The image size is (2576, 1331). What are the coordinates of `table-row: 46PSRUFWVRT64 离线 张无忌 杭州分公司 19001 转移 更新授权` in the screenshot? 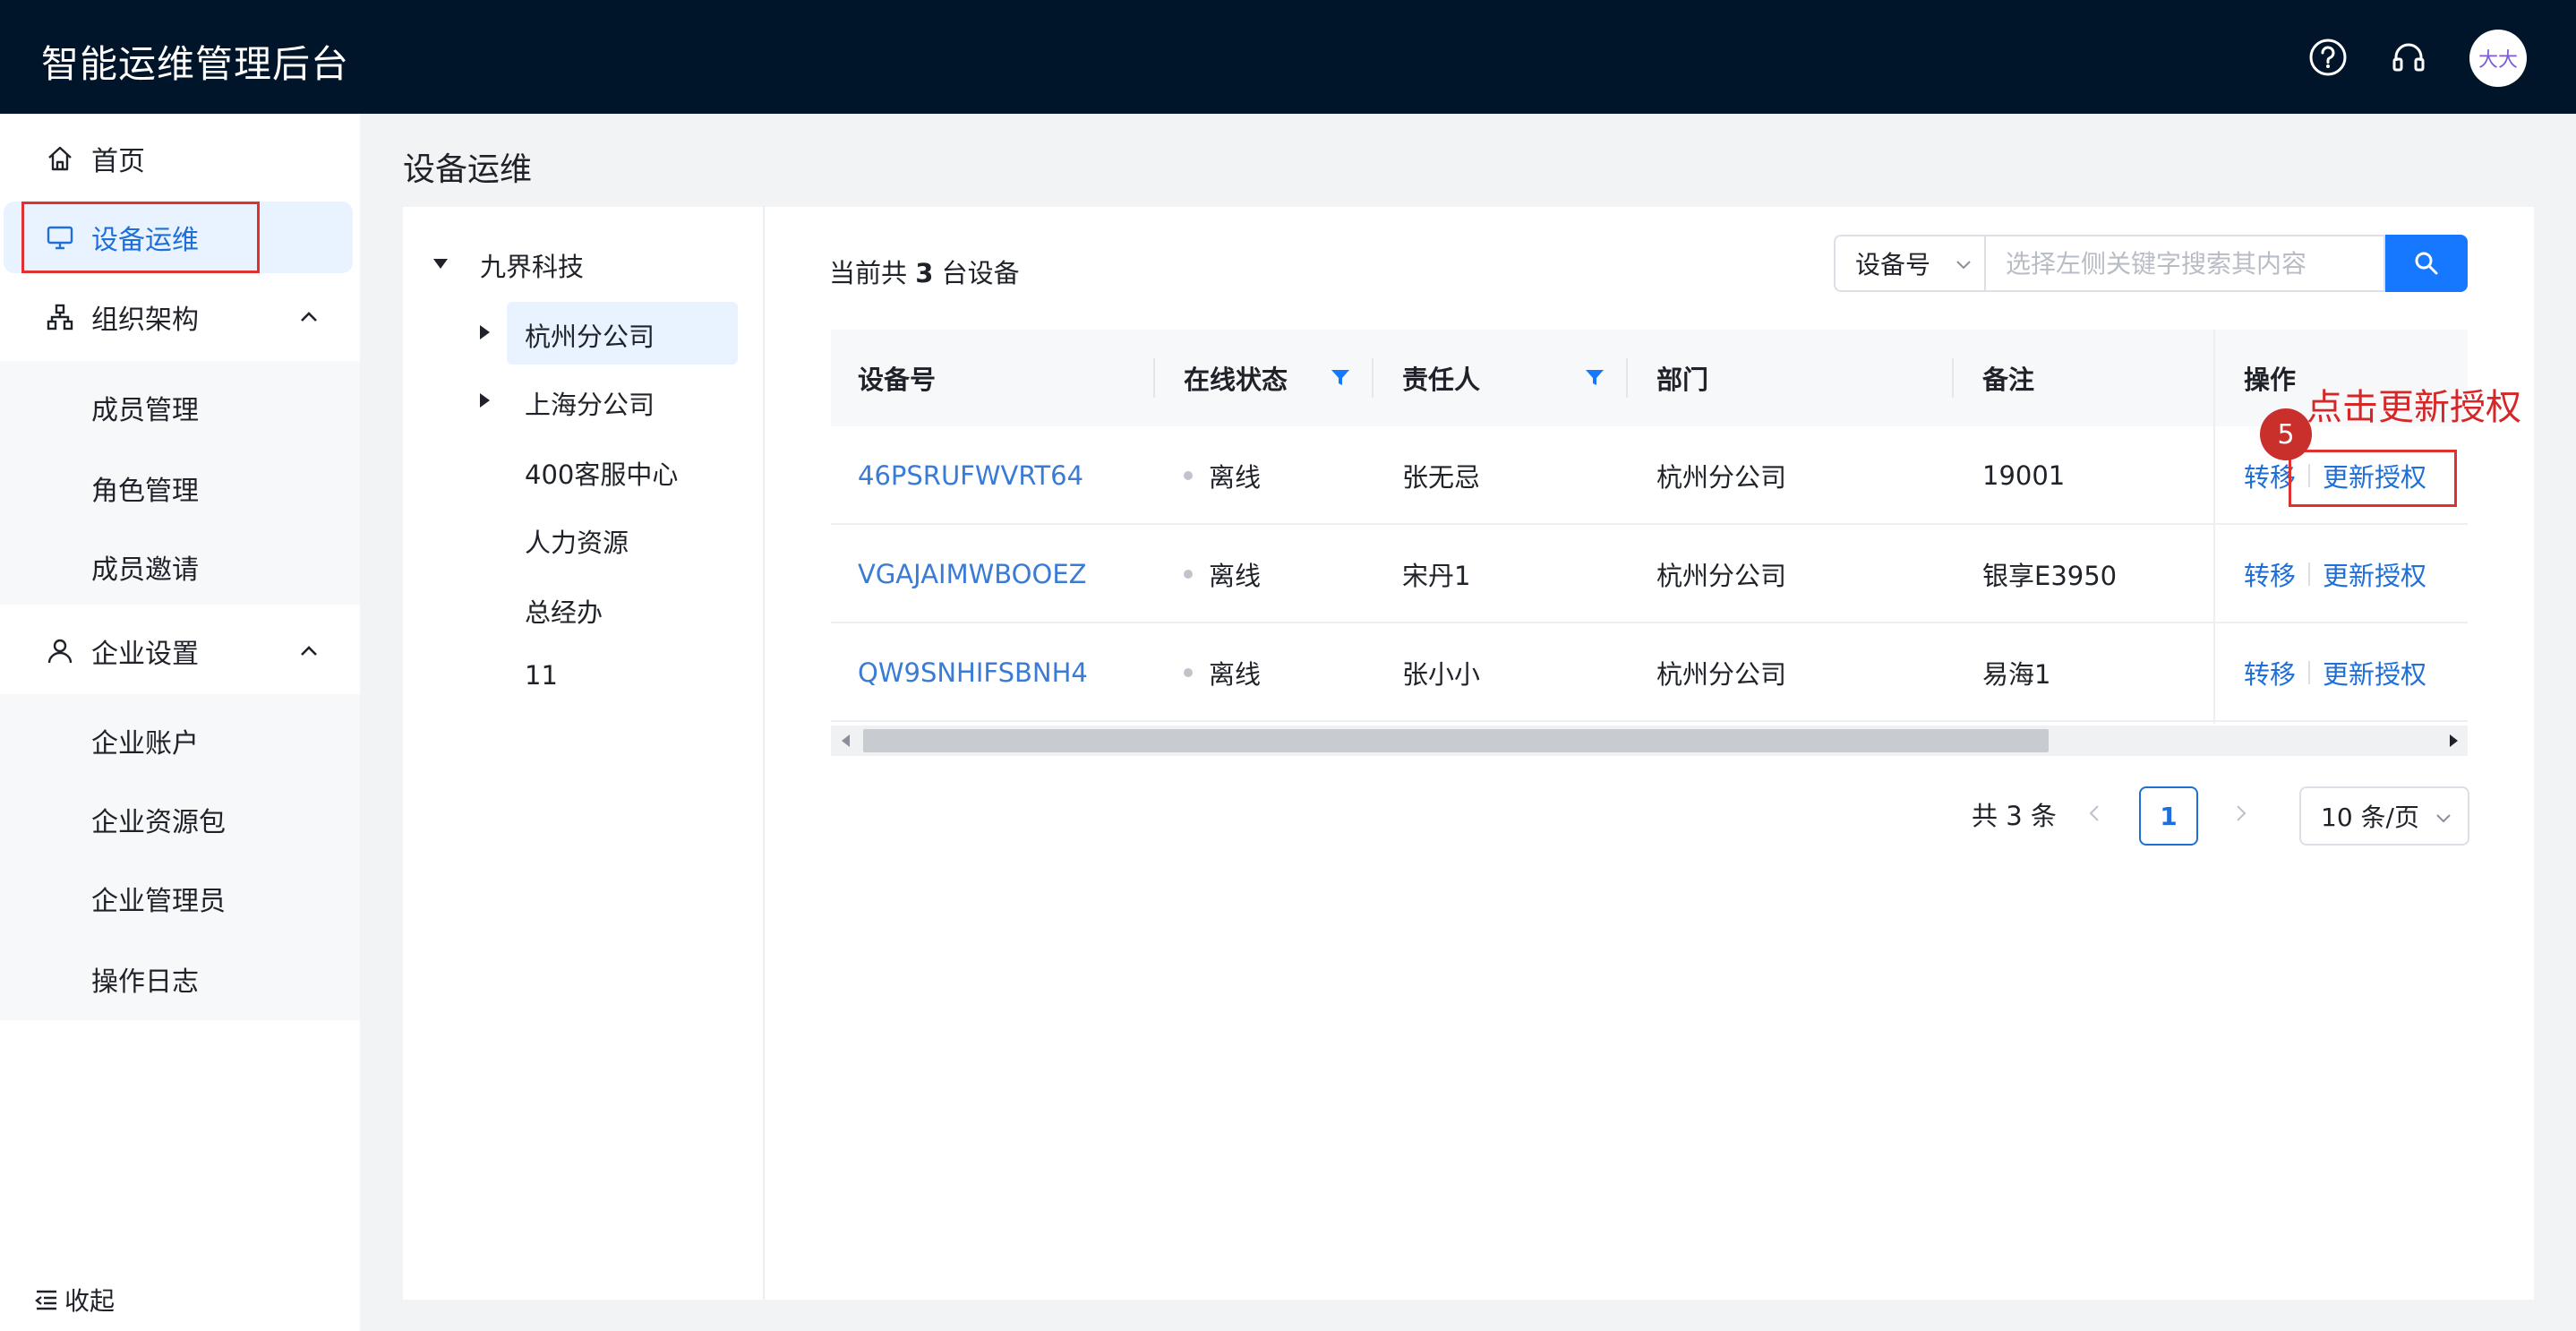 It's located at (1649, 475).